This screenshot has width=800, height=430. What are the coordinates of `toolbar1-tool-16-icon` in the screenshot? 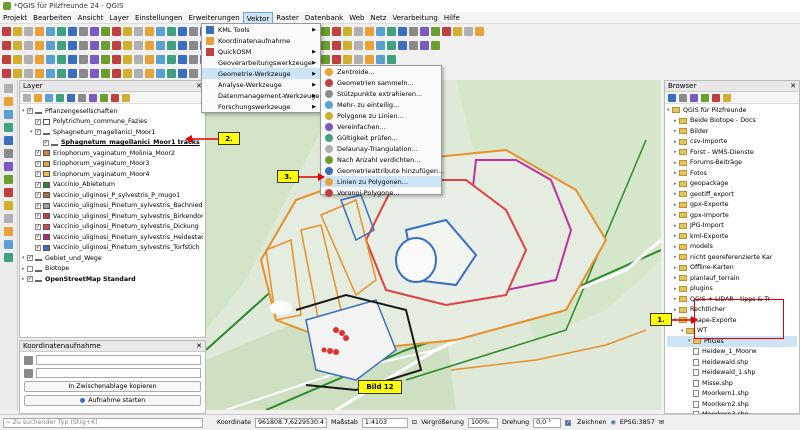 It's located at (171, 31).